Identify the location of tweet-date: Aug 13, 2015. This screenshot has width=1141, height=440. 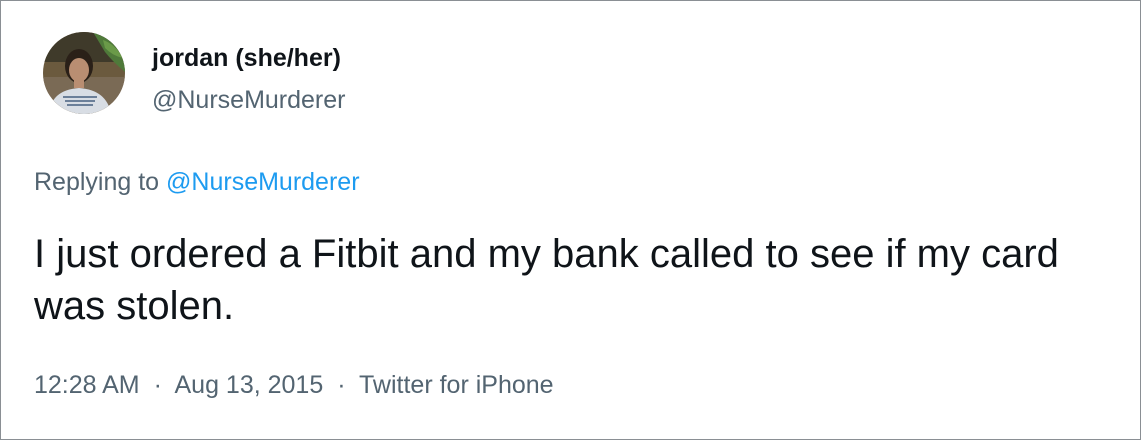
(249, 385).